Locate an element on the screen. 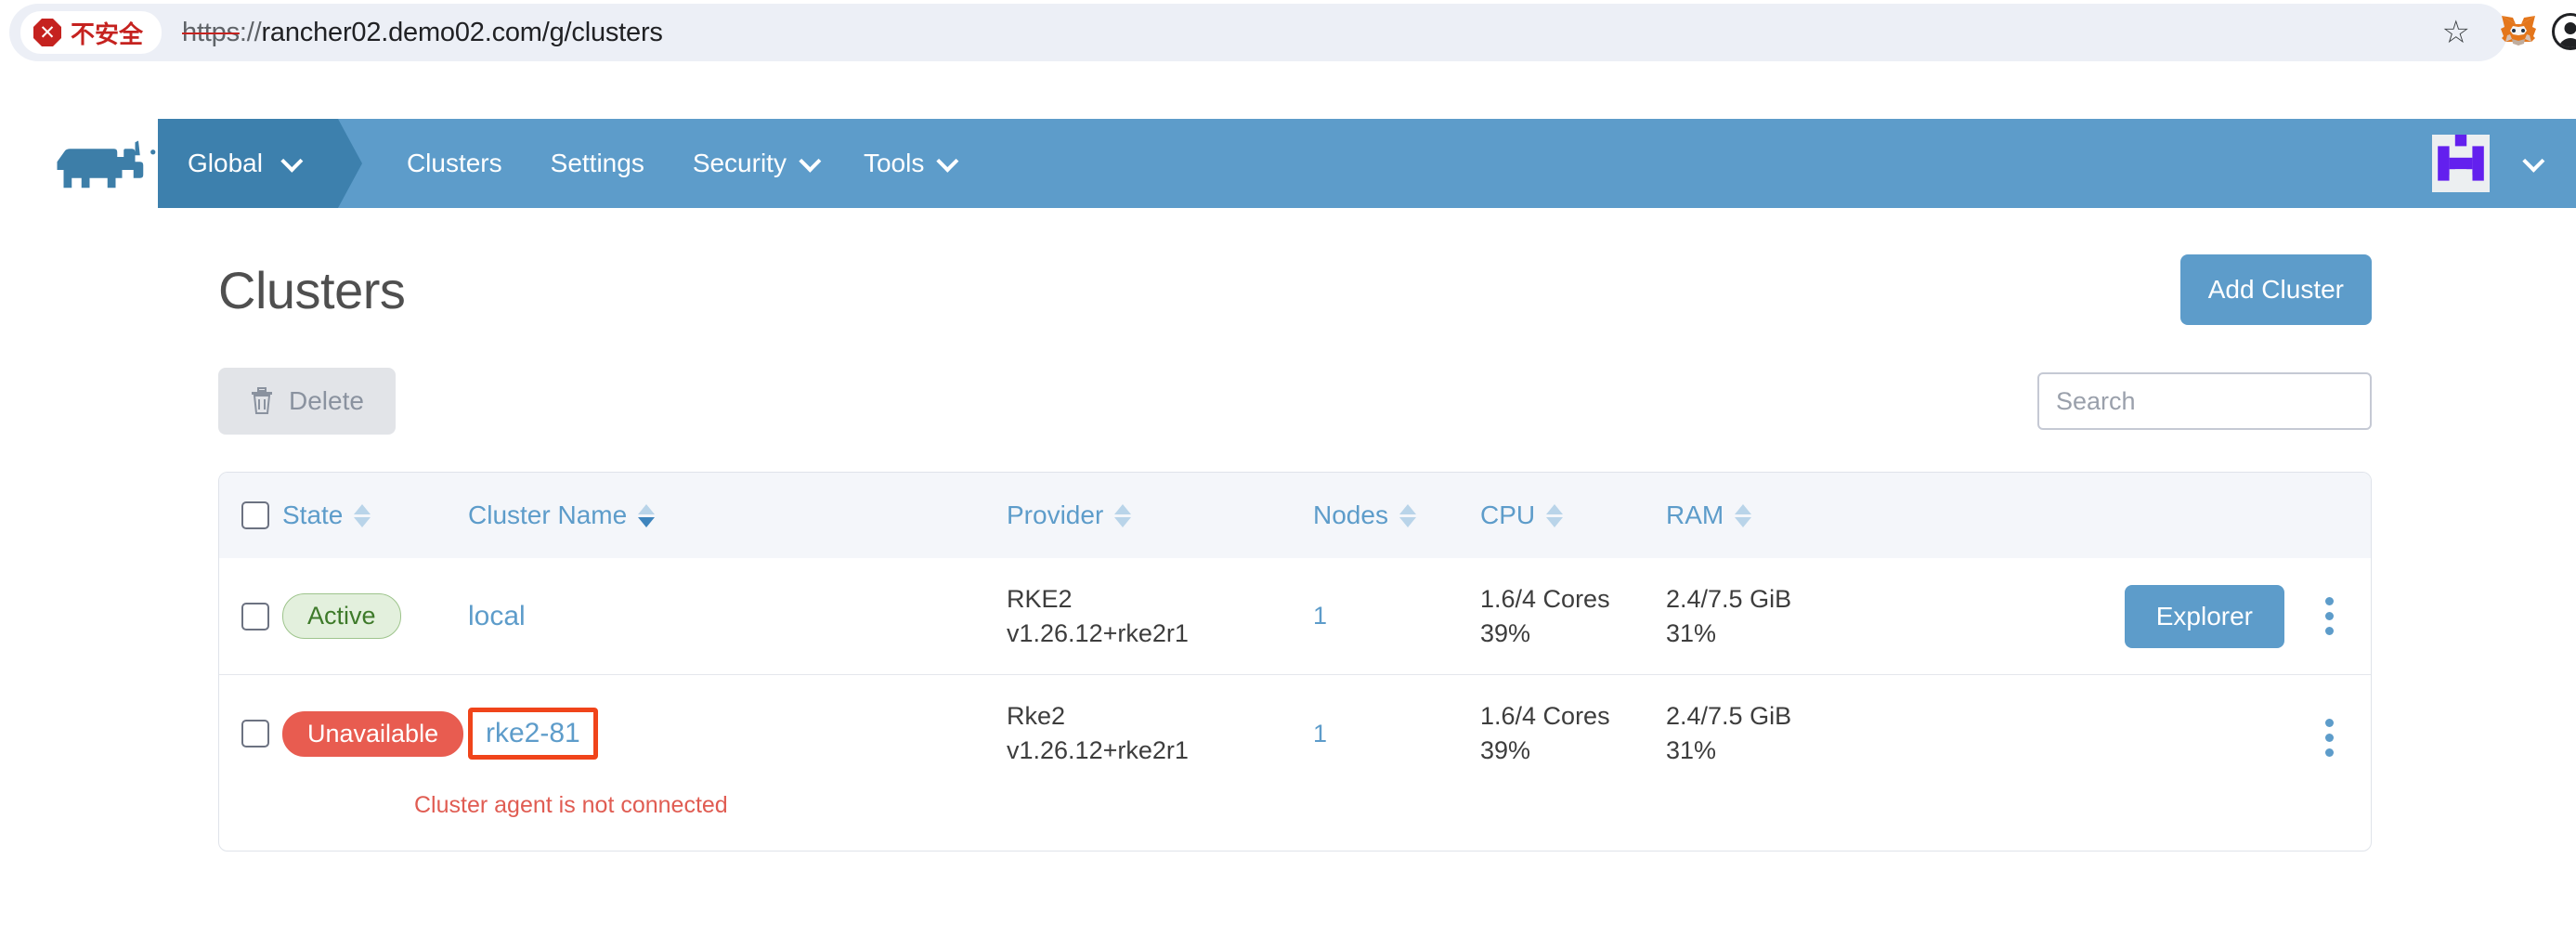 This screenshot has width=2576, height=949. cluster-name-link: local is located at coordinates (497, 616).